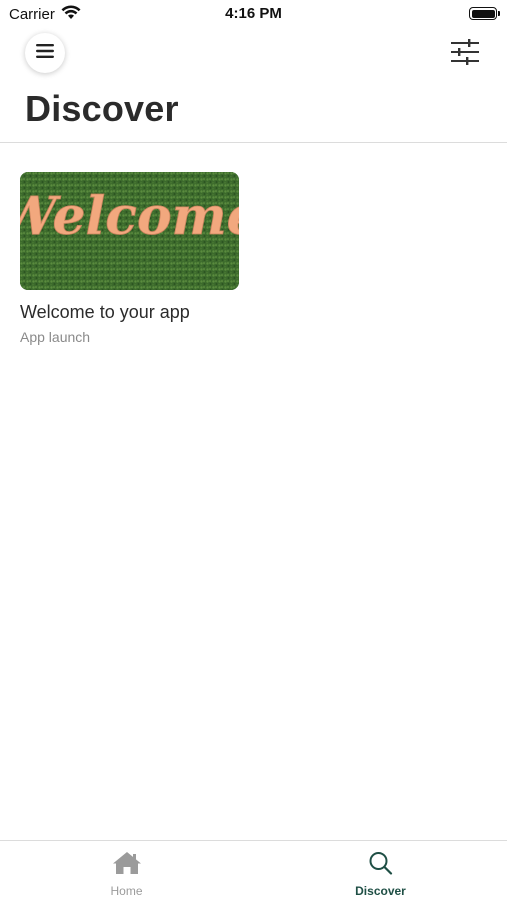 This screenshot has height=900, width=507. I want to click on battery-icon, so click(484, 13).